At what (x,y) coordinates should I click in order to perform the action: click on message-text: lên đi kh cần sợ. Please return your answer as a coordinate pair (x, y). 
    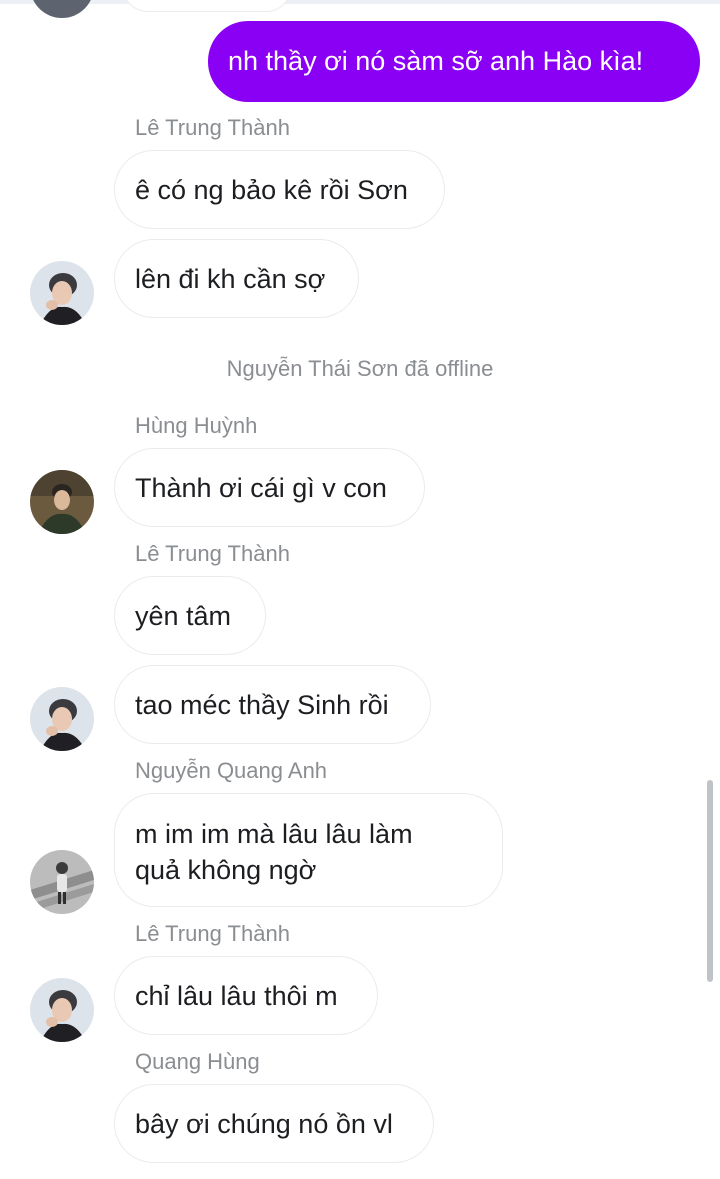
    Looking at the image, I should click on (230, 279).